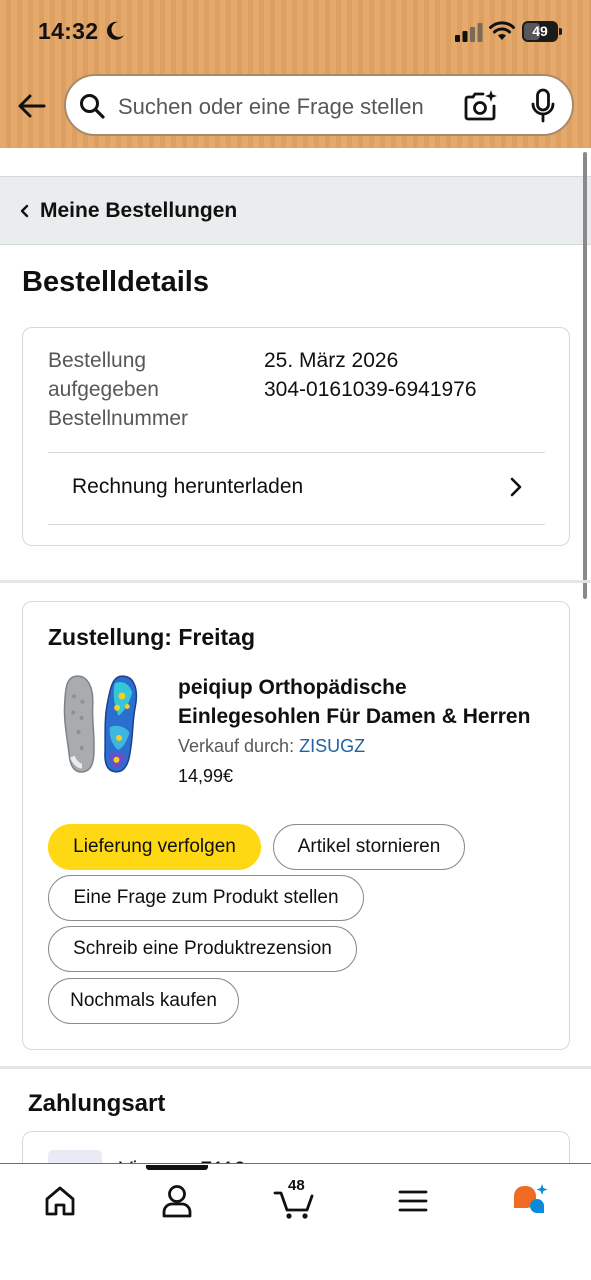  I want to click on microphone-icon, so click(543, 106).